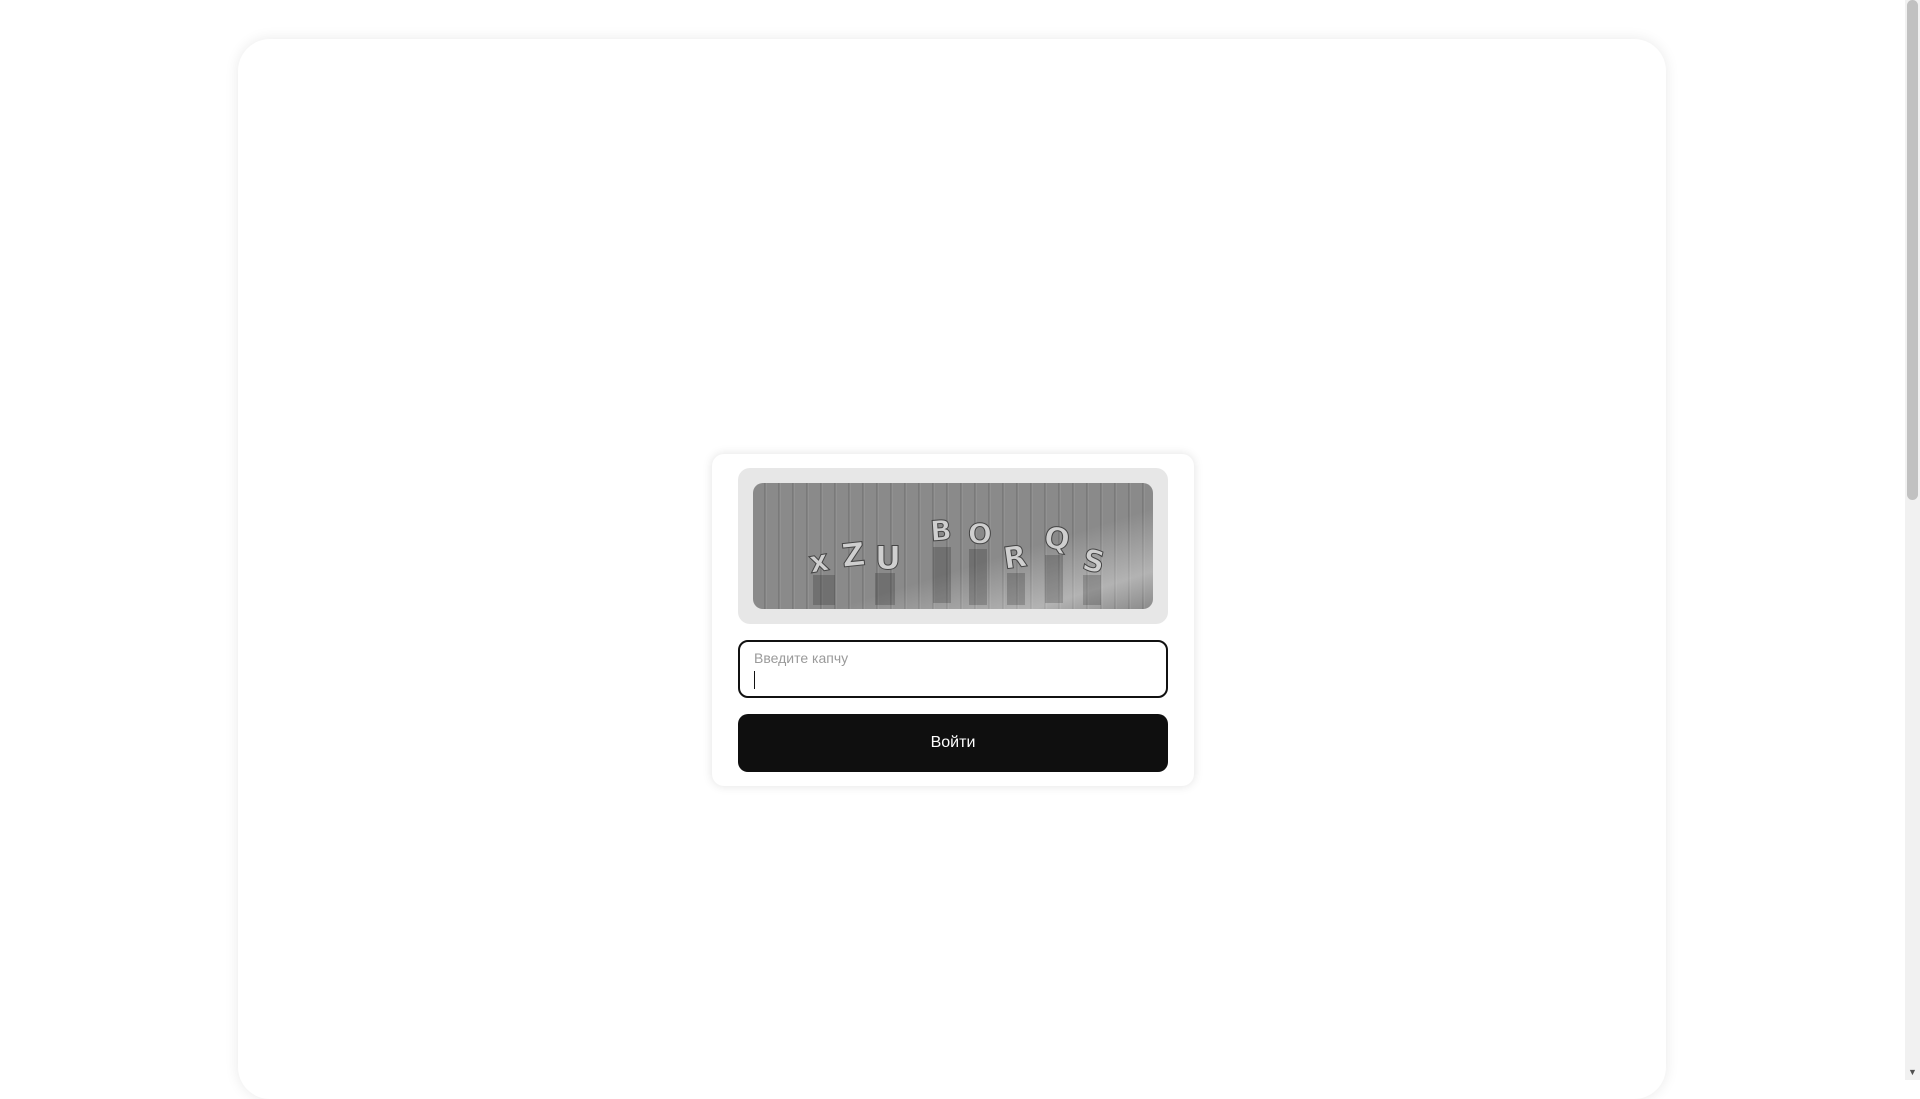 Image resolution: width=1920 pixels, height=1099 pixels. What do you see at coordinates (888, 558) in the screenshot?
I see `captcha-glyph: U` at bounding box center [888, 558].